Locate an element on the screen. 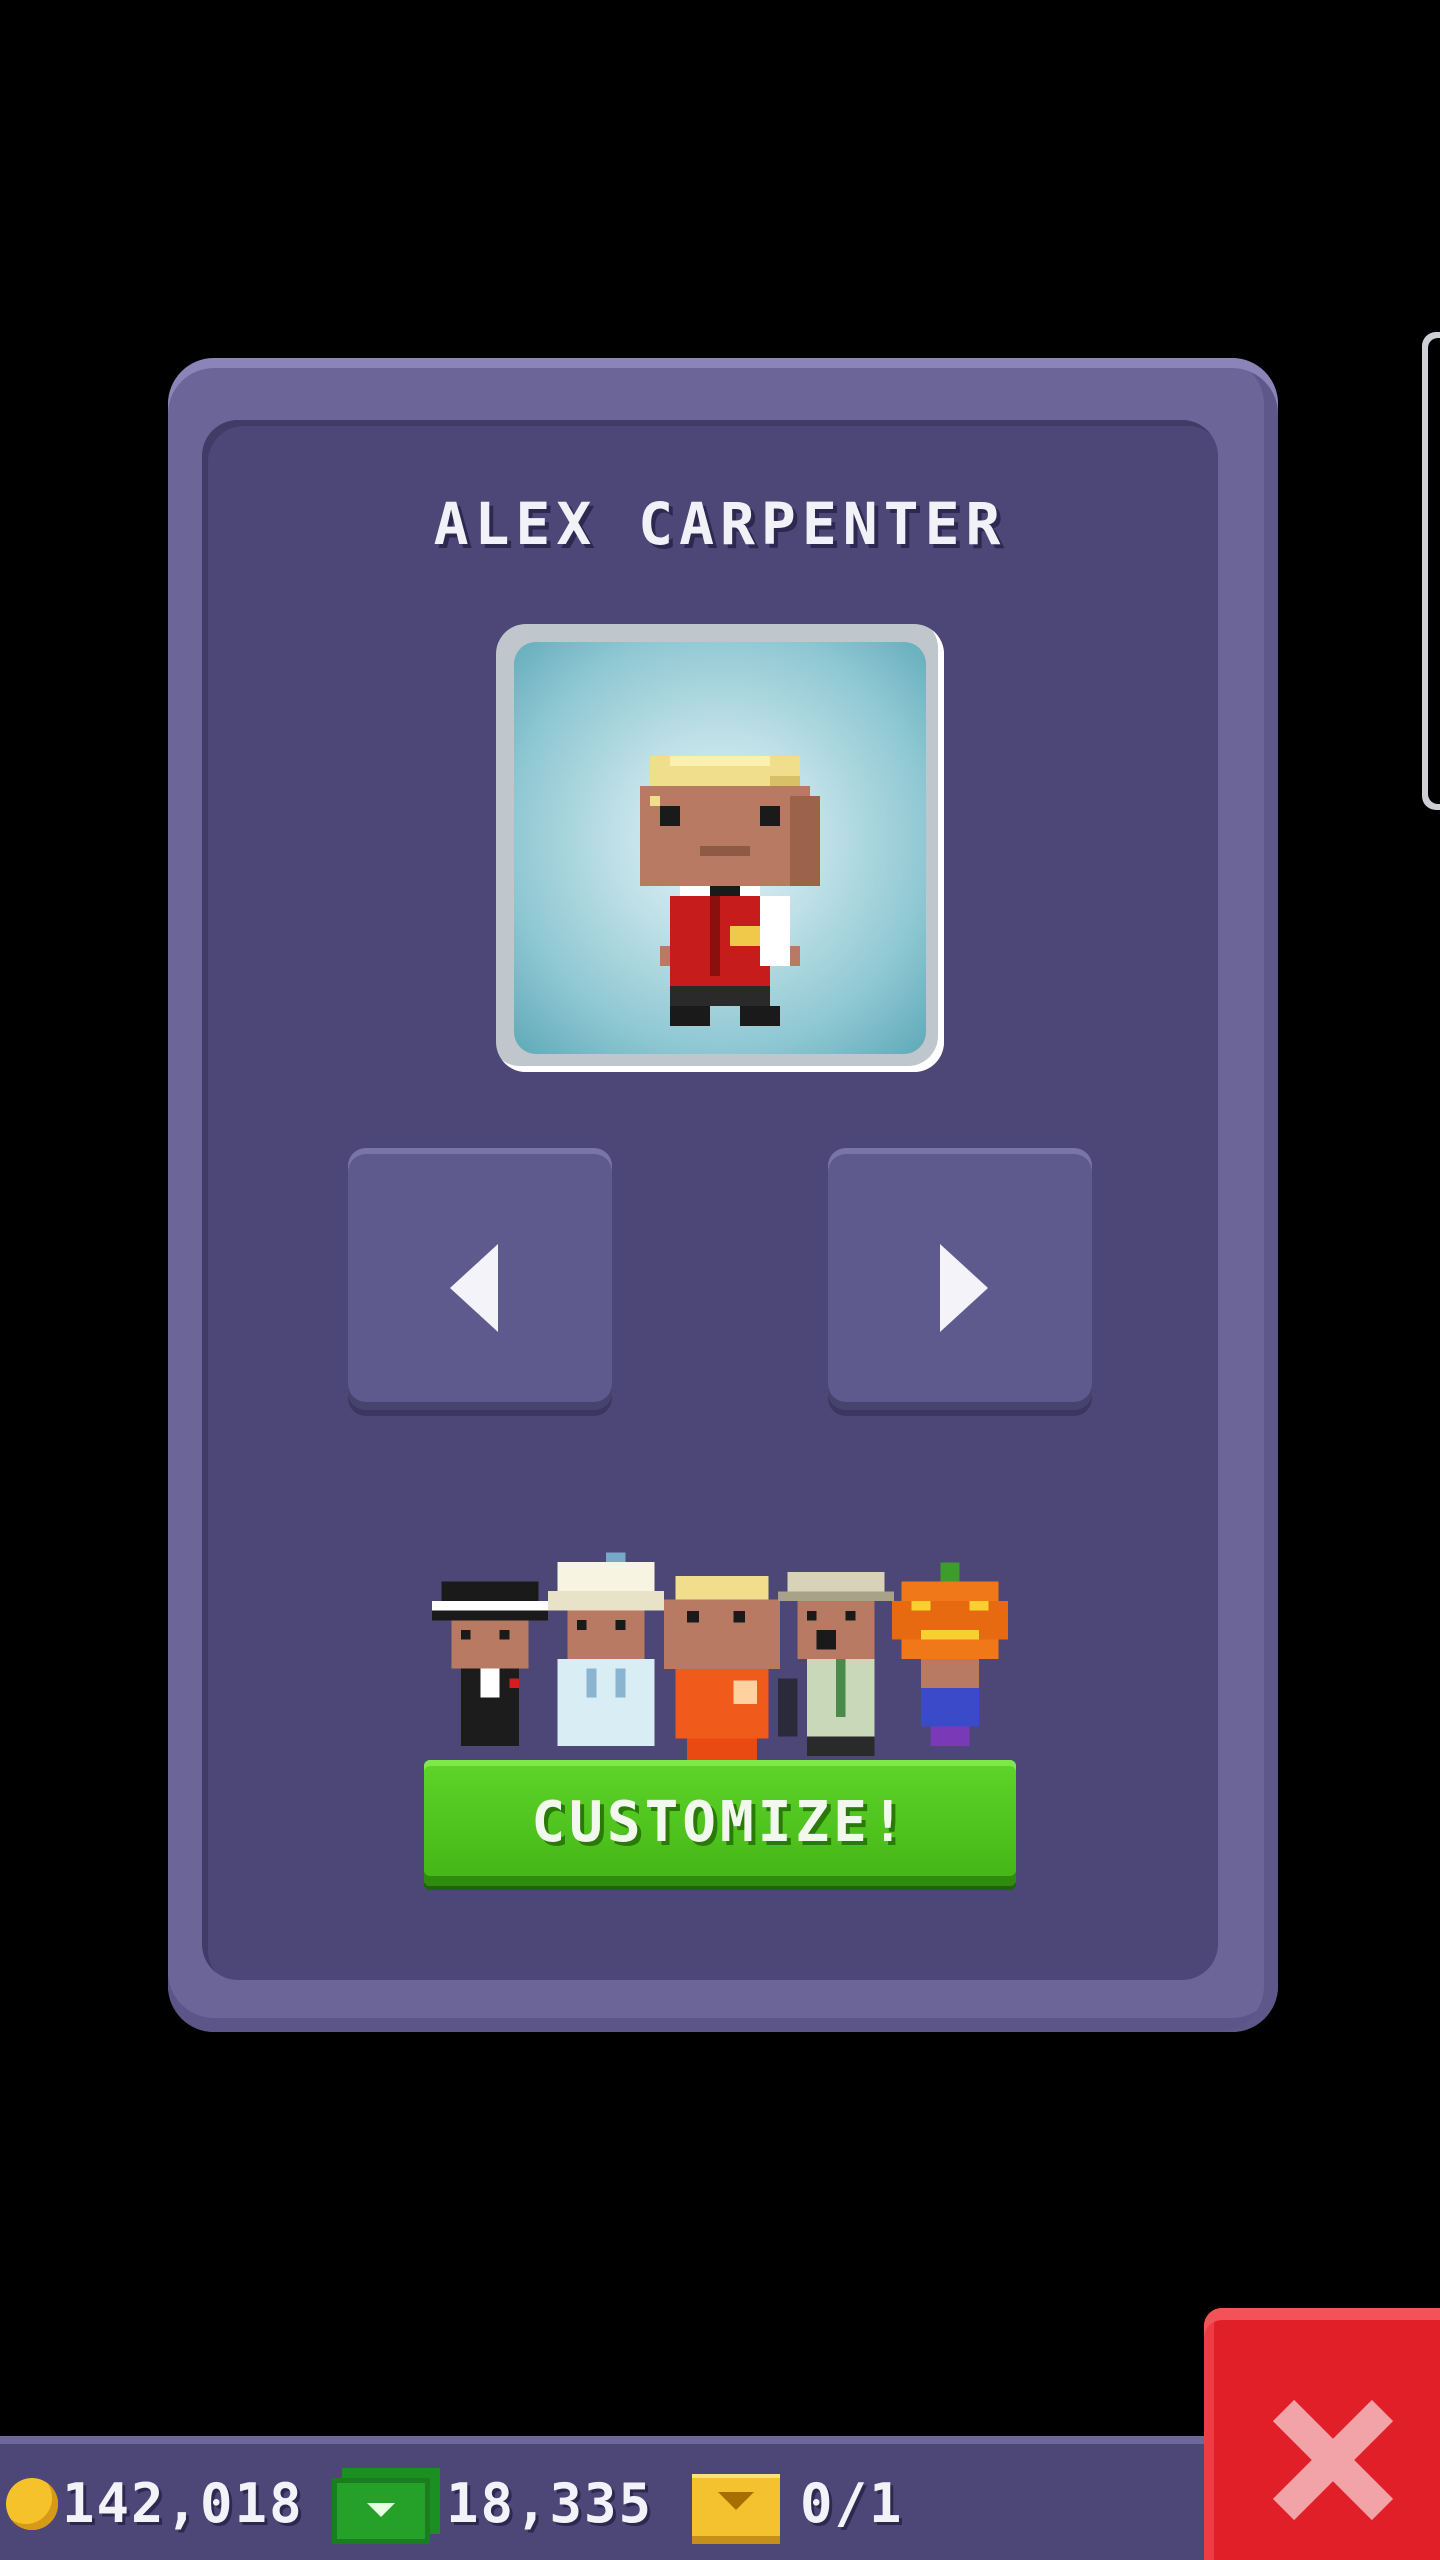 This screenshot has height=2560, width=1440. outfit-chef-icon is located at coordinates (606, 1649).